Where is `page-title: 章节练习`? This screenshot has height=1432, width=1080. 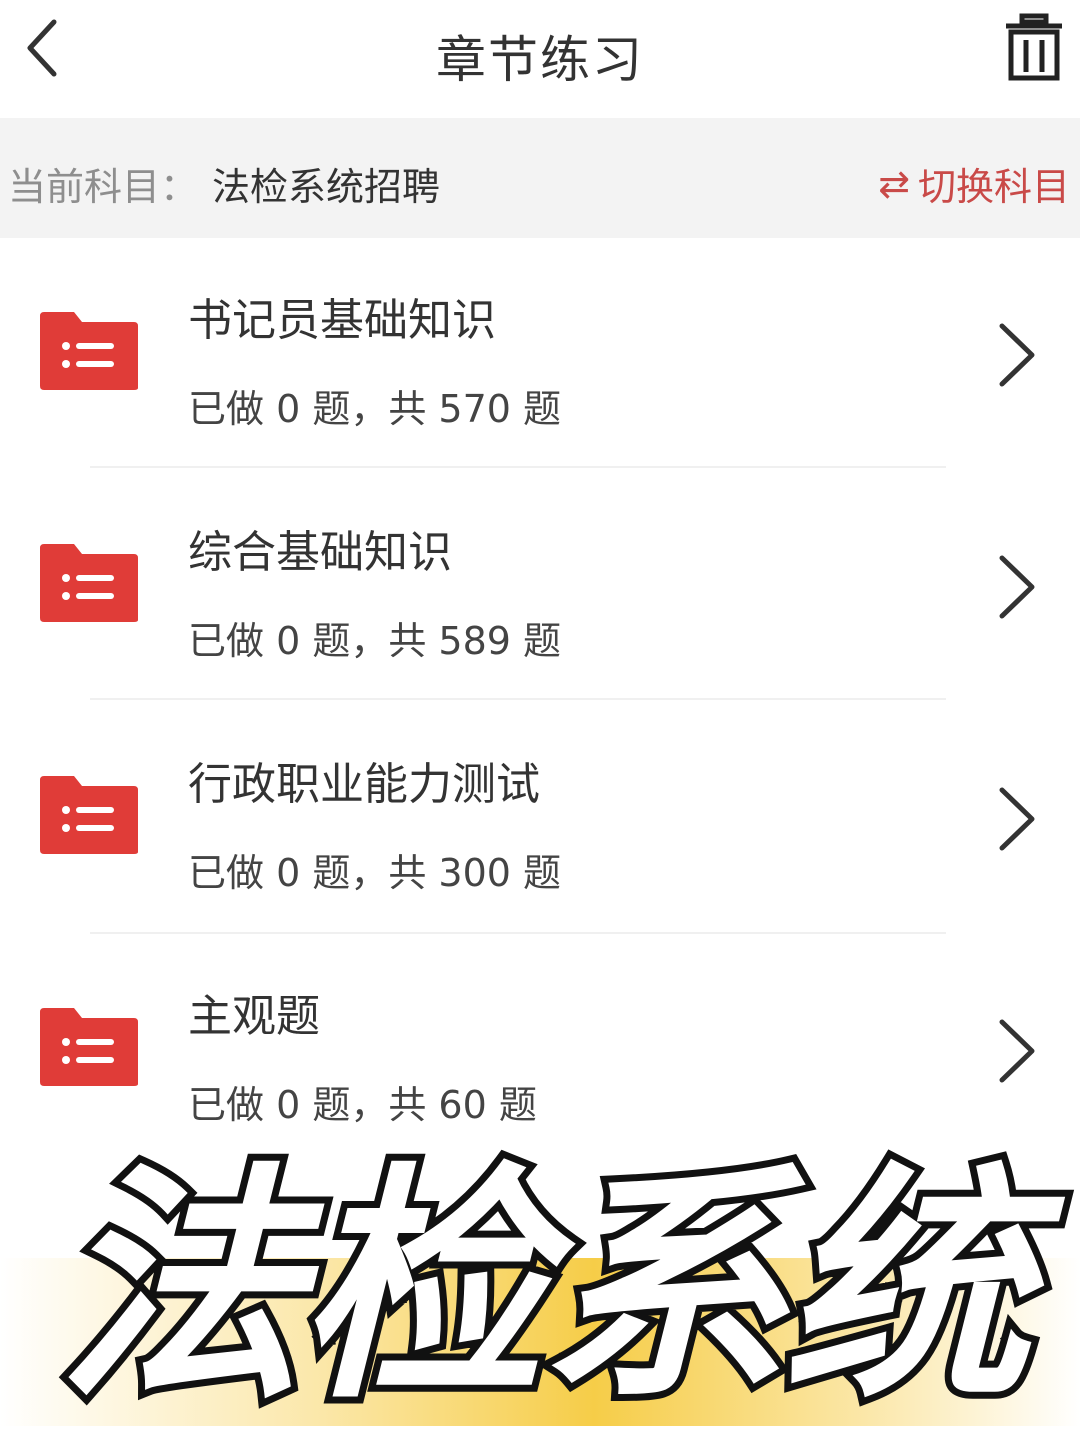
page-title: 章节练习 is located at coordinates (540, 60).